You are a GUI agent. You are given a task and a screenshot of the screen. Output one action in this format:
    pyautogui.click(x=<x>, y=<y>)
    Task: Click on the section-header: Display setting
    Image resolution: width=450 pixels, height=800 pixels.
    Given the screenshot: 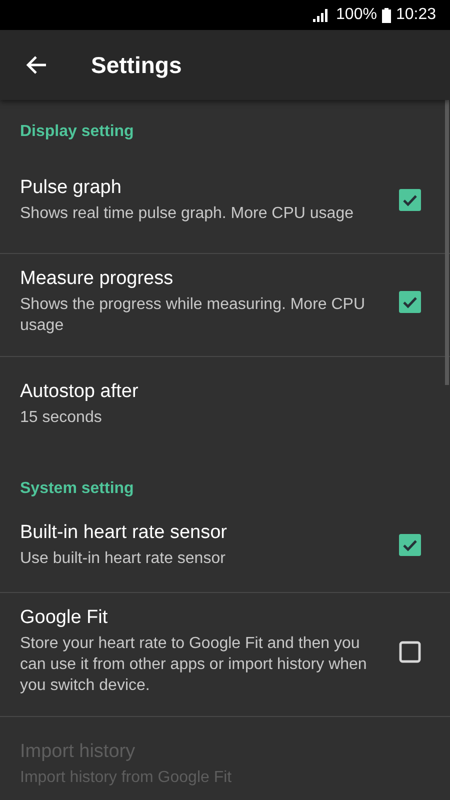 What is the action you would take?
    pyautogui.click(x=77, y=132)
    